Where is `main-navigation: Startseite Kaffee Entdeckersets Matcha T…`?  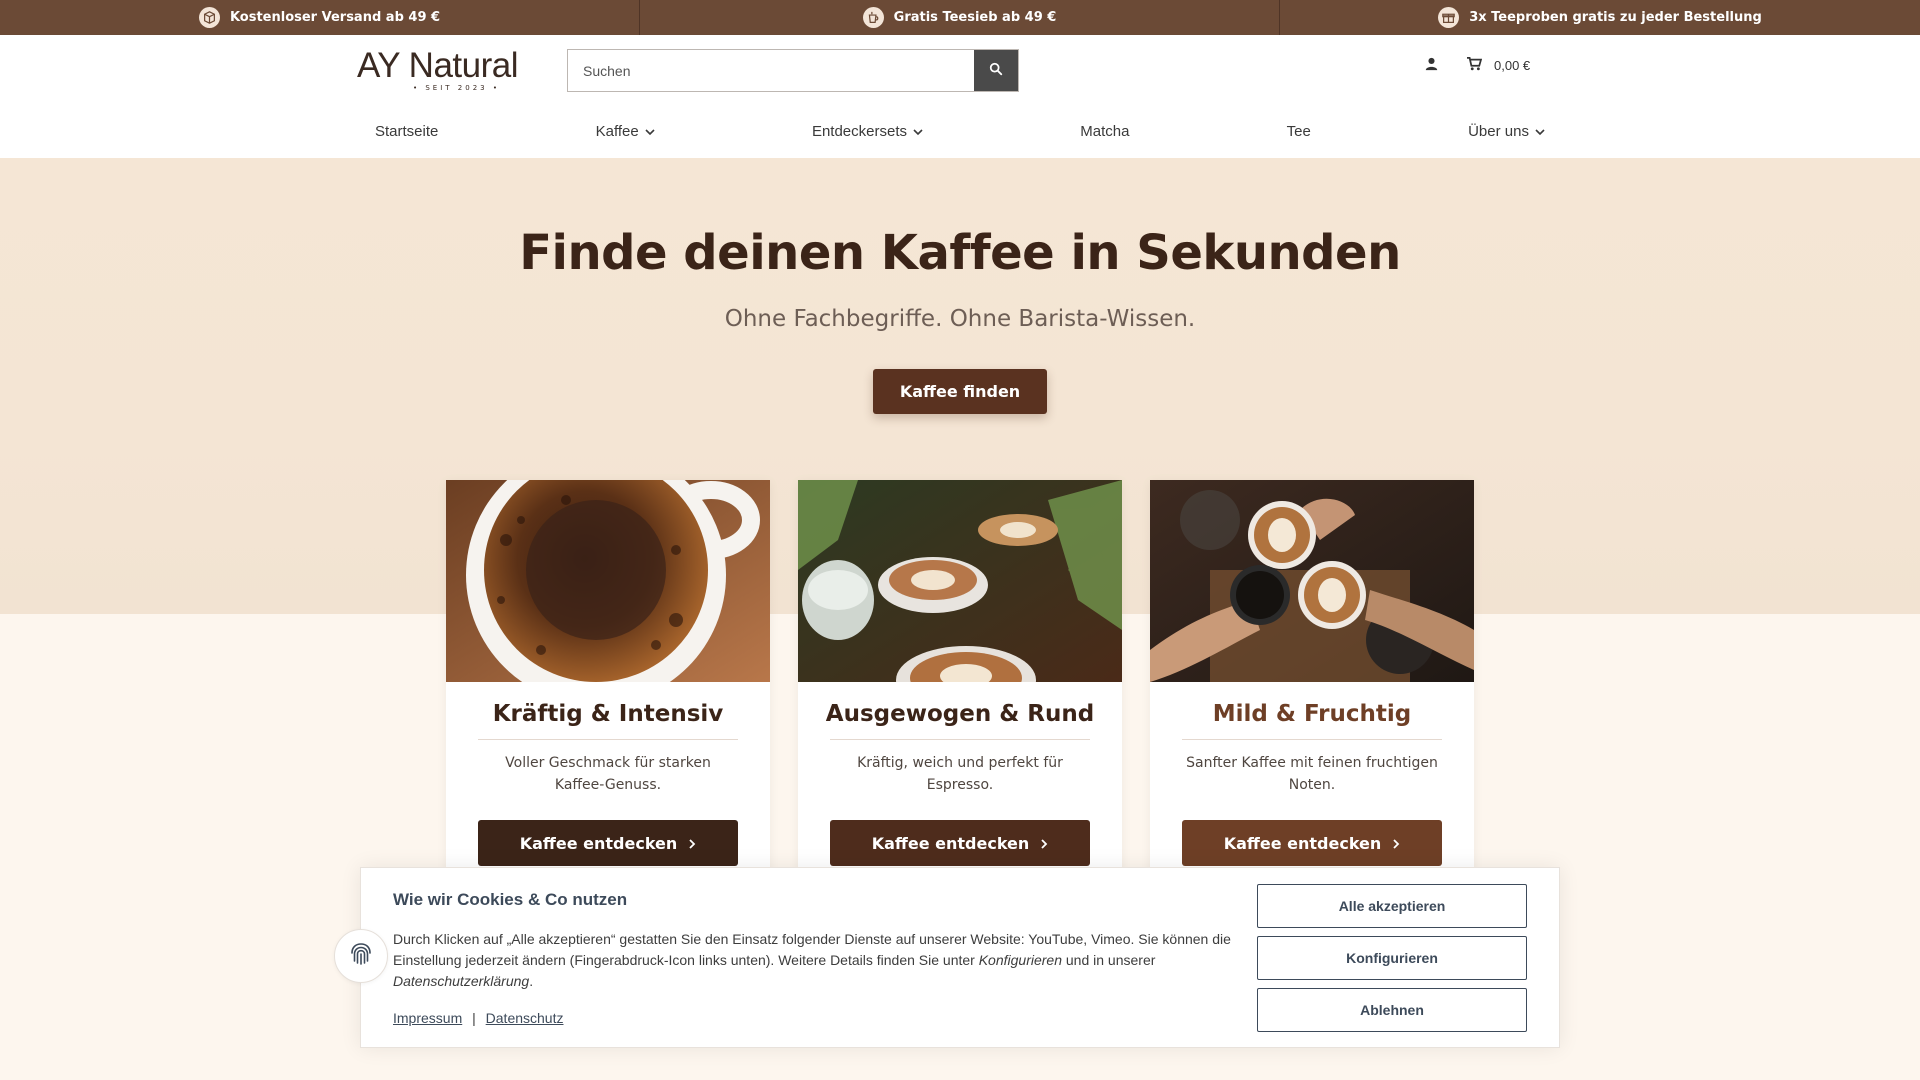
main-navigation: Startseite Kaffee Entdeckersets Matcha T… is located at coordinates (960, 131).